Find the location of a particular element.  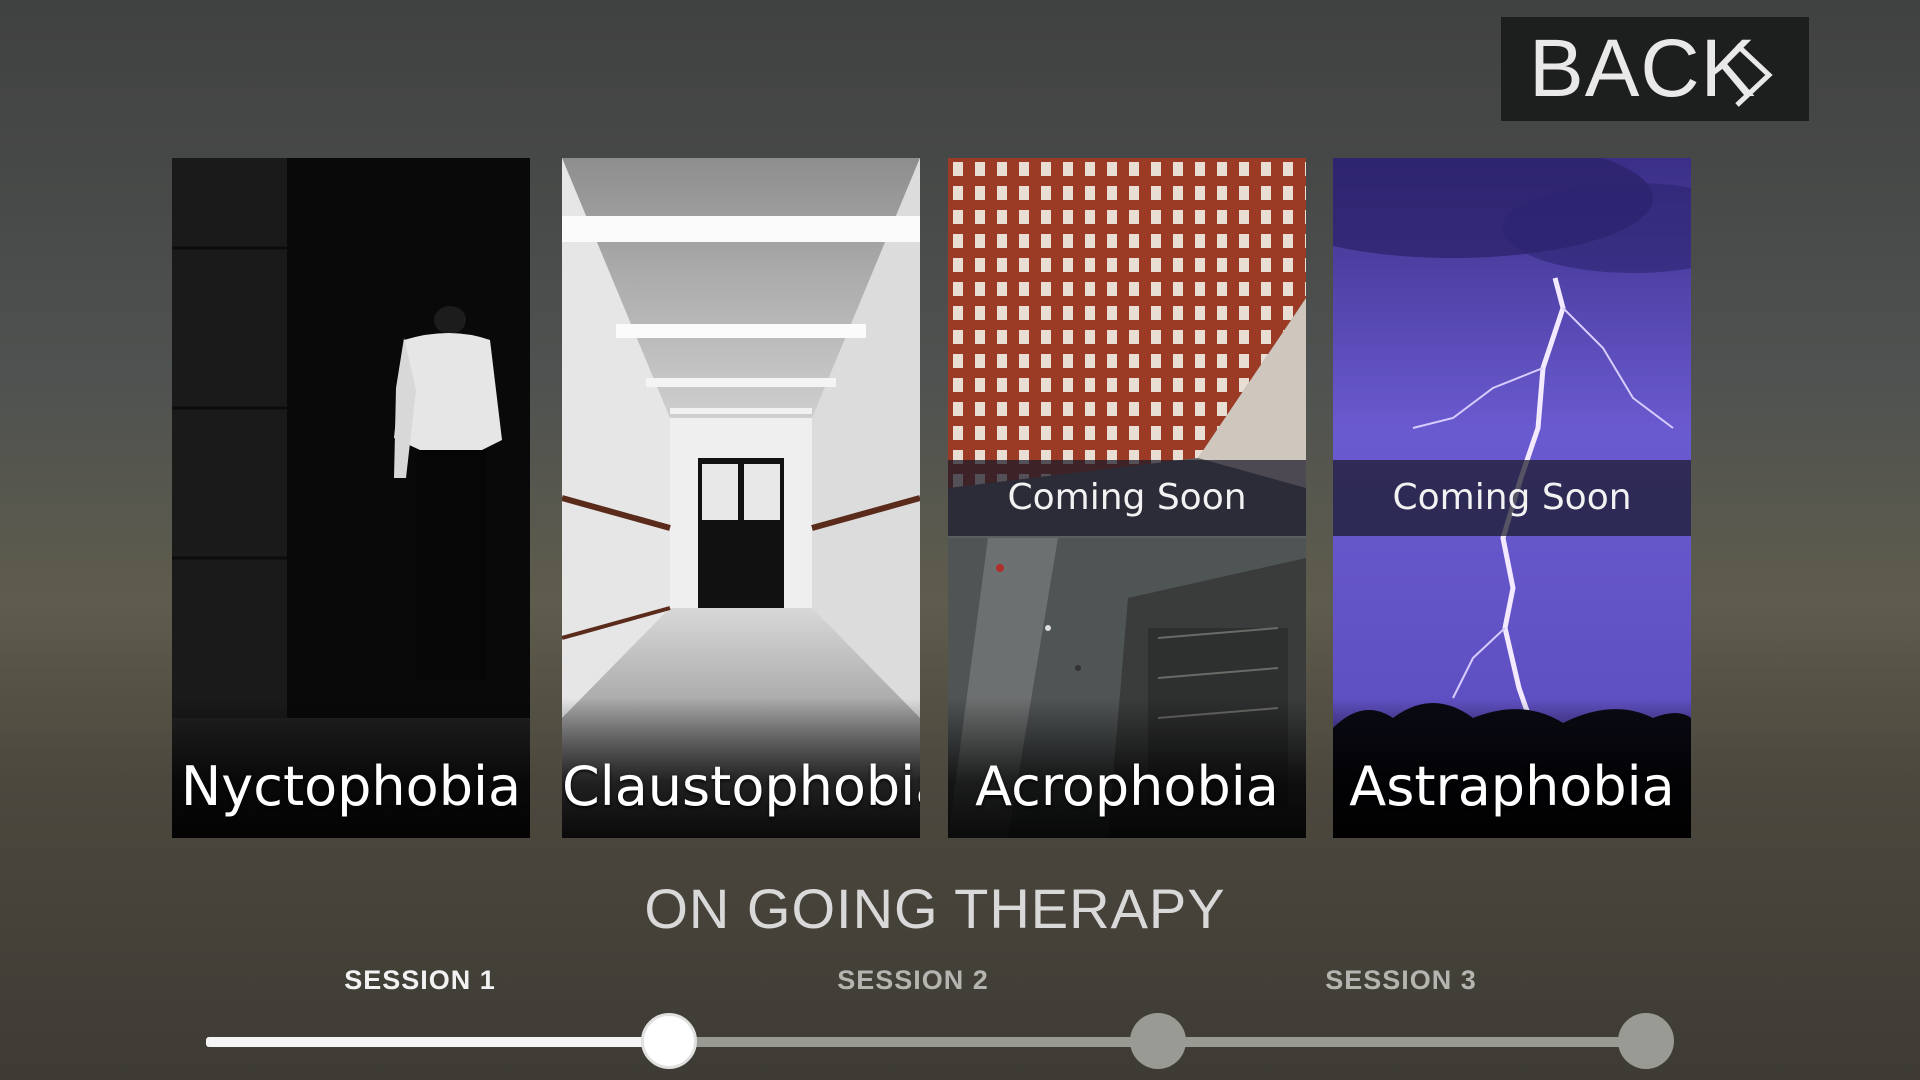

card-nyctophobia: Nyctophobia is located at coordinates (351, 498).